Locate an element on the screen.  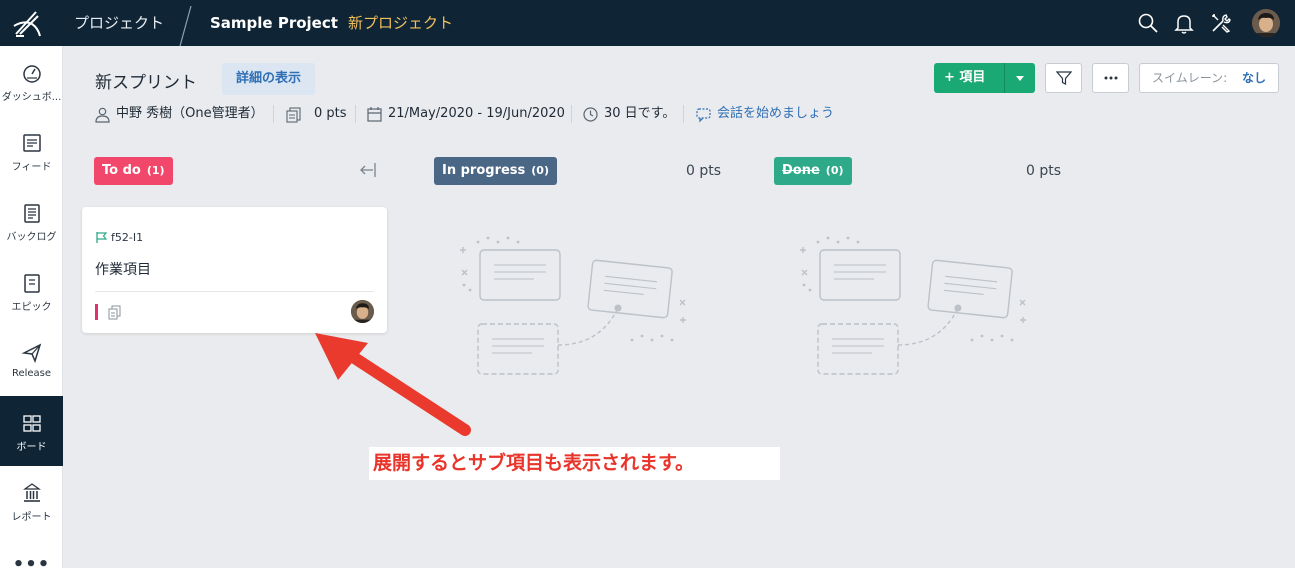
sidebar-item-report: レポート is located at coordinates (31, 501).